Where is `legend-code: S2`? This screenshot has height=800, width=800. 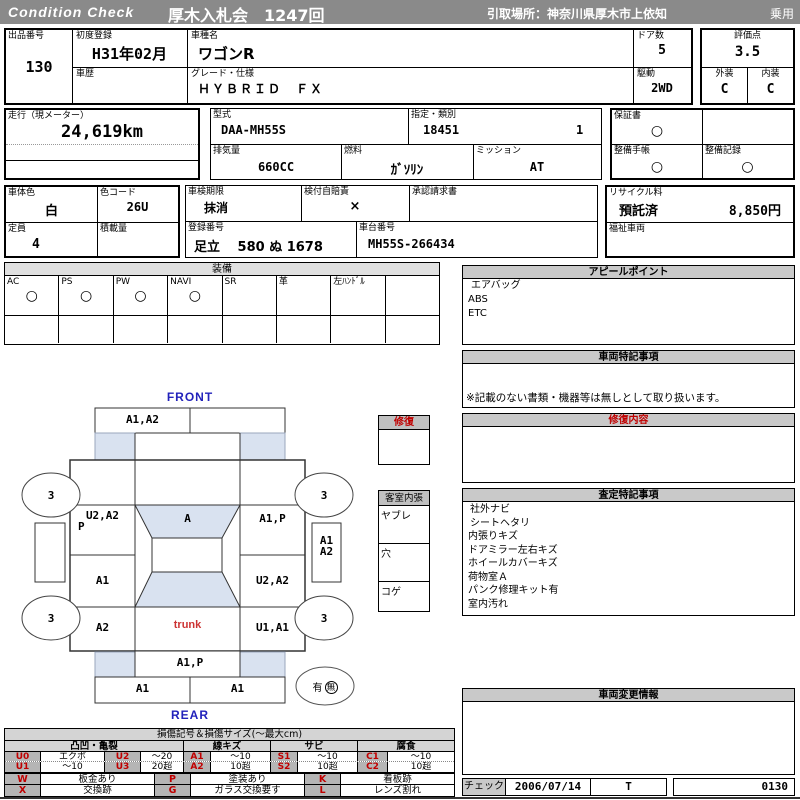
legend-code: S2 is located at coordinates (284, 767).